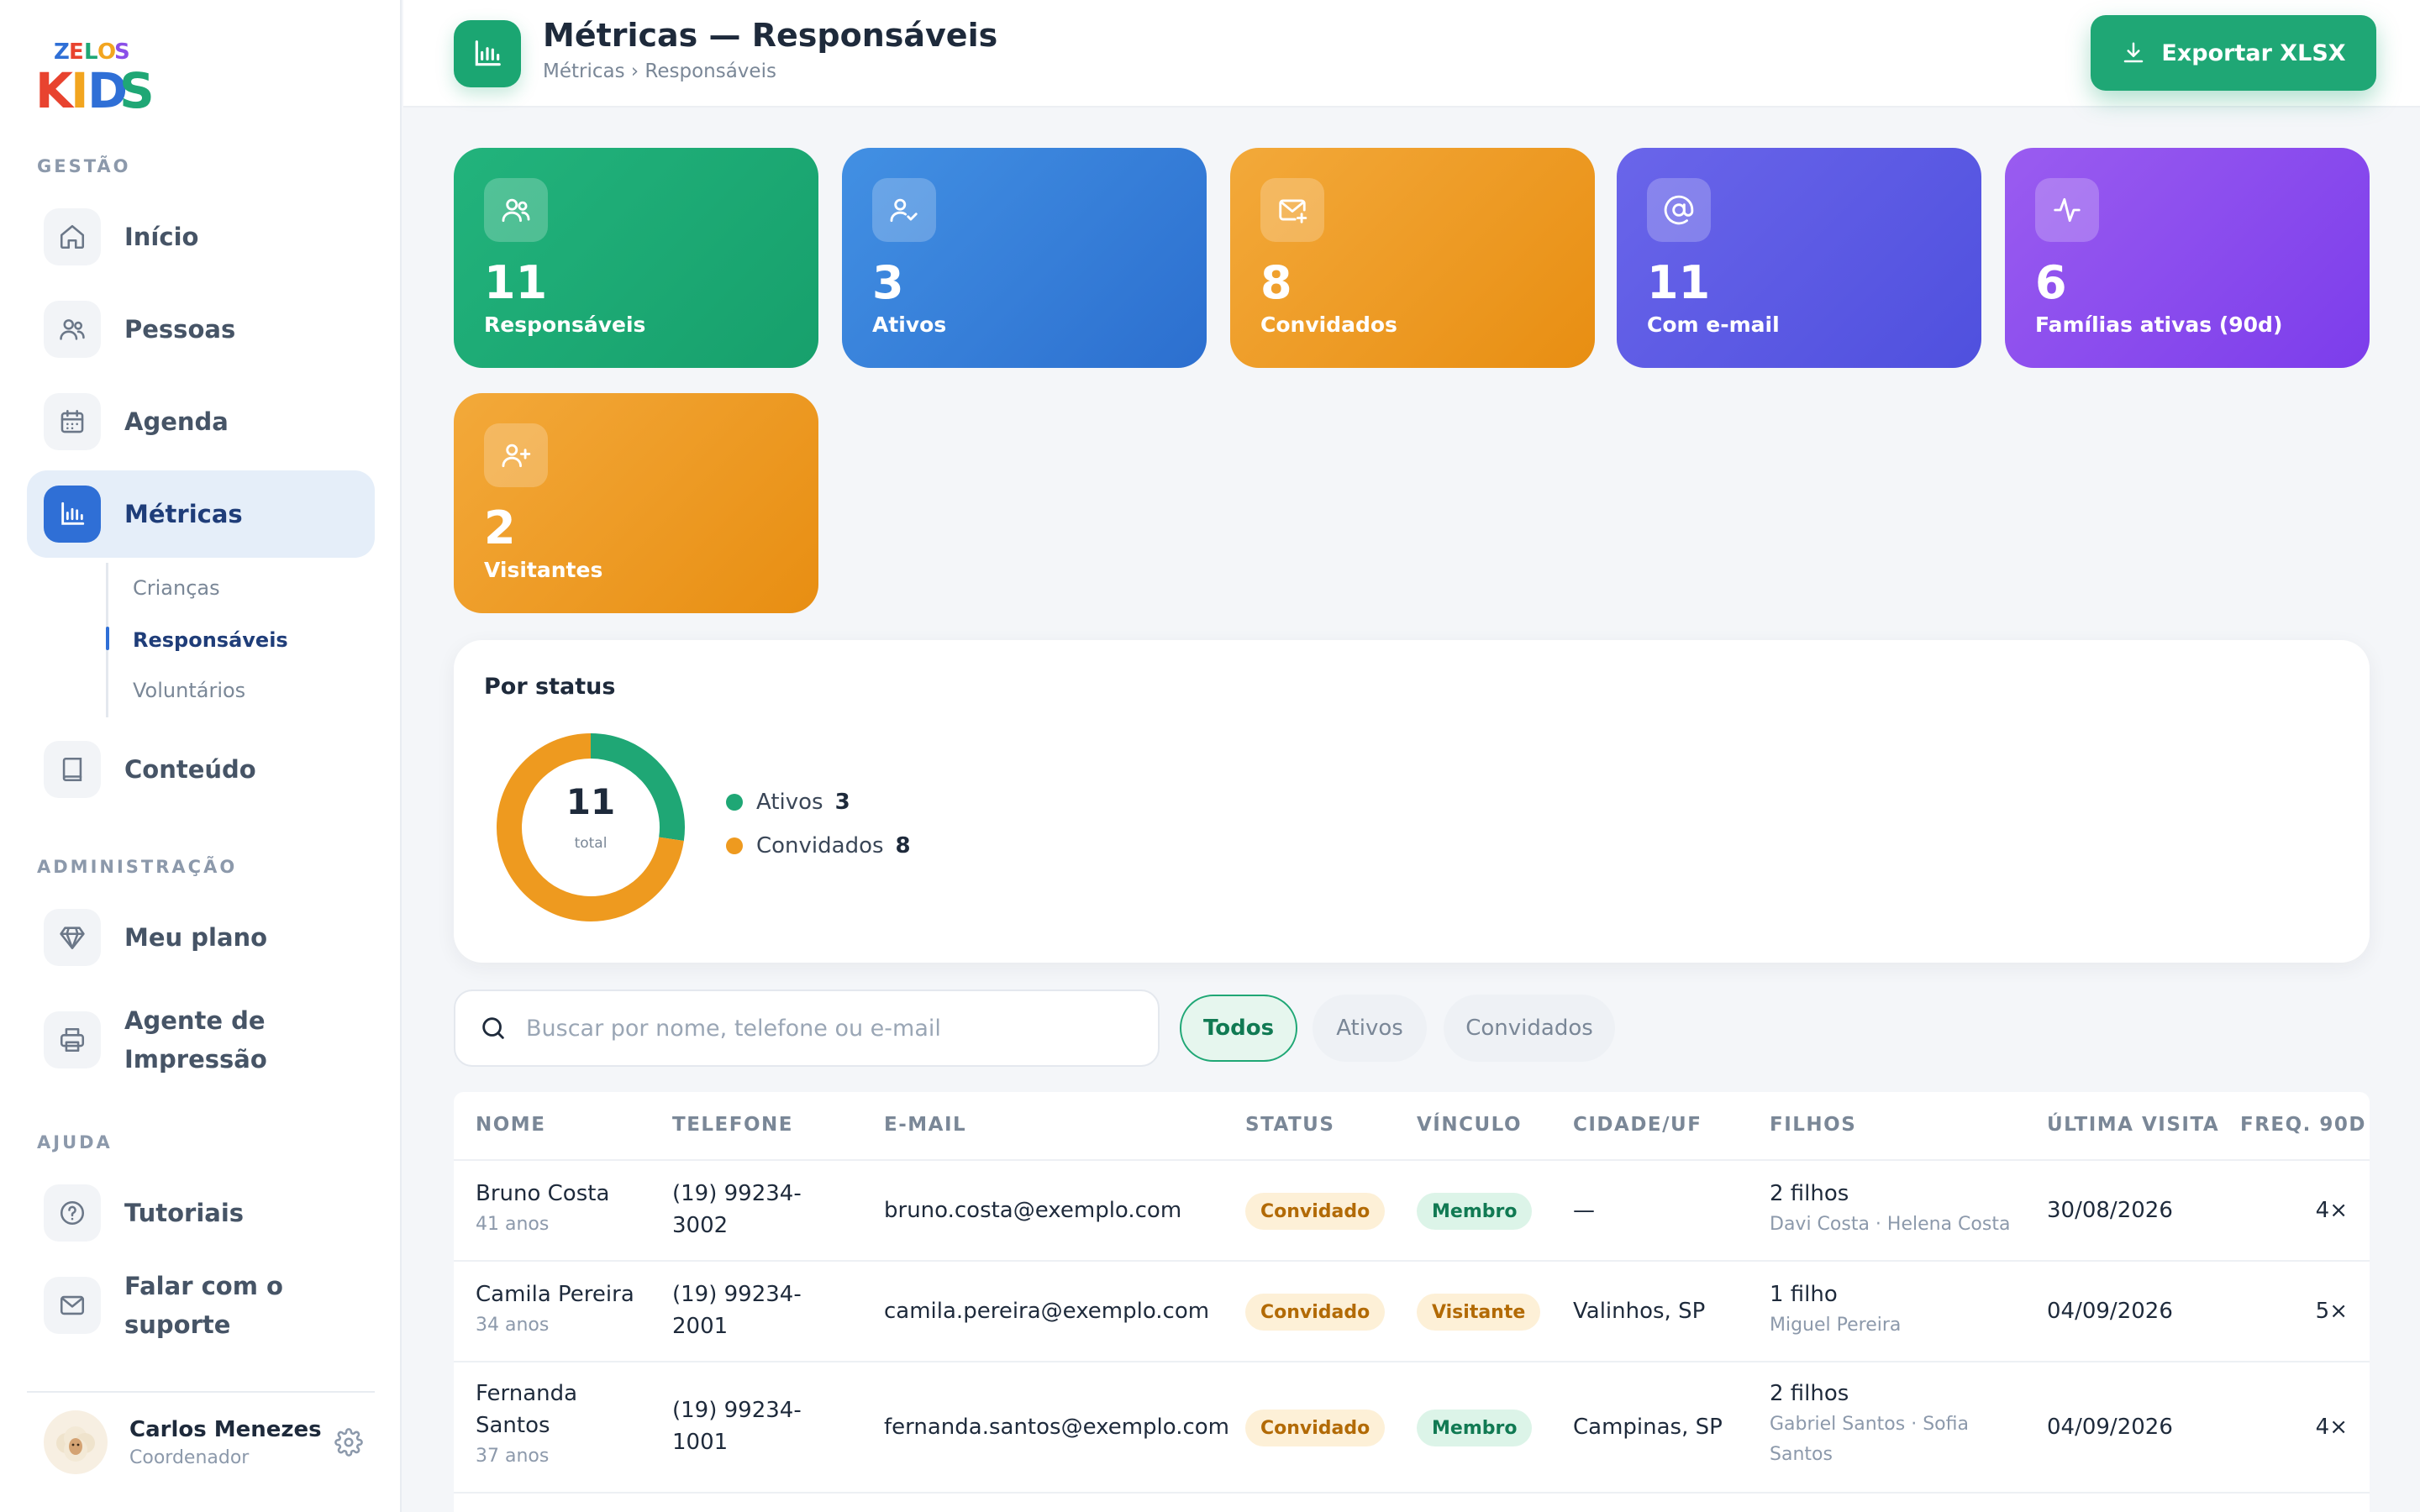 The width and height of the screenshot is (2420, 1512). Describe the element at coordinates (909, 324) in the screenshot. I see `kpi-label: Ativos` at that location.